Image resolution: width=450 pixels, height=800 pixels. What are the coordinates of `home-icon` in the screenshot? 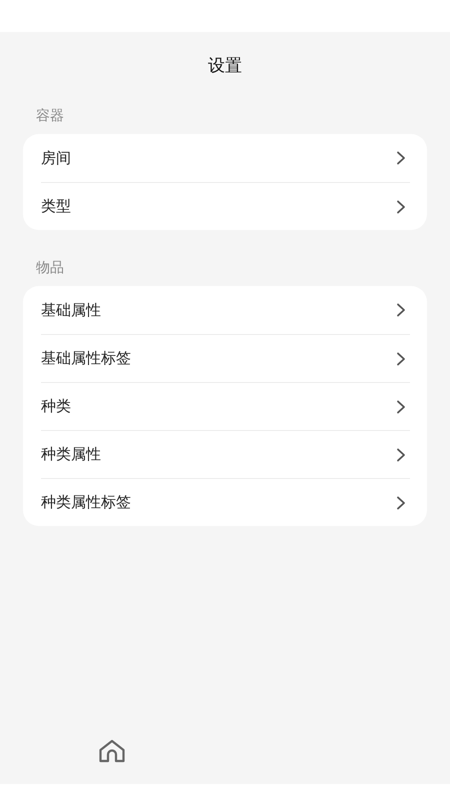 It's located at (112, 750).